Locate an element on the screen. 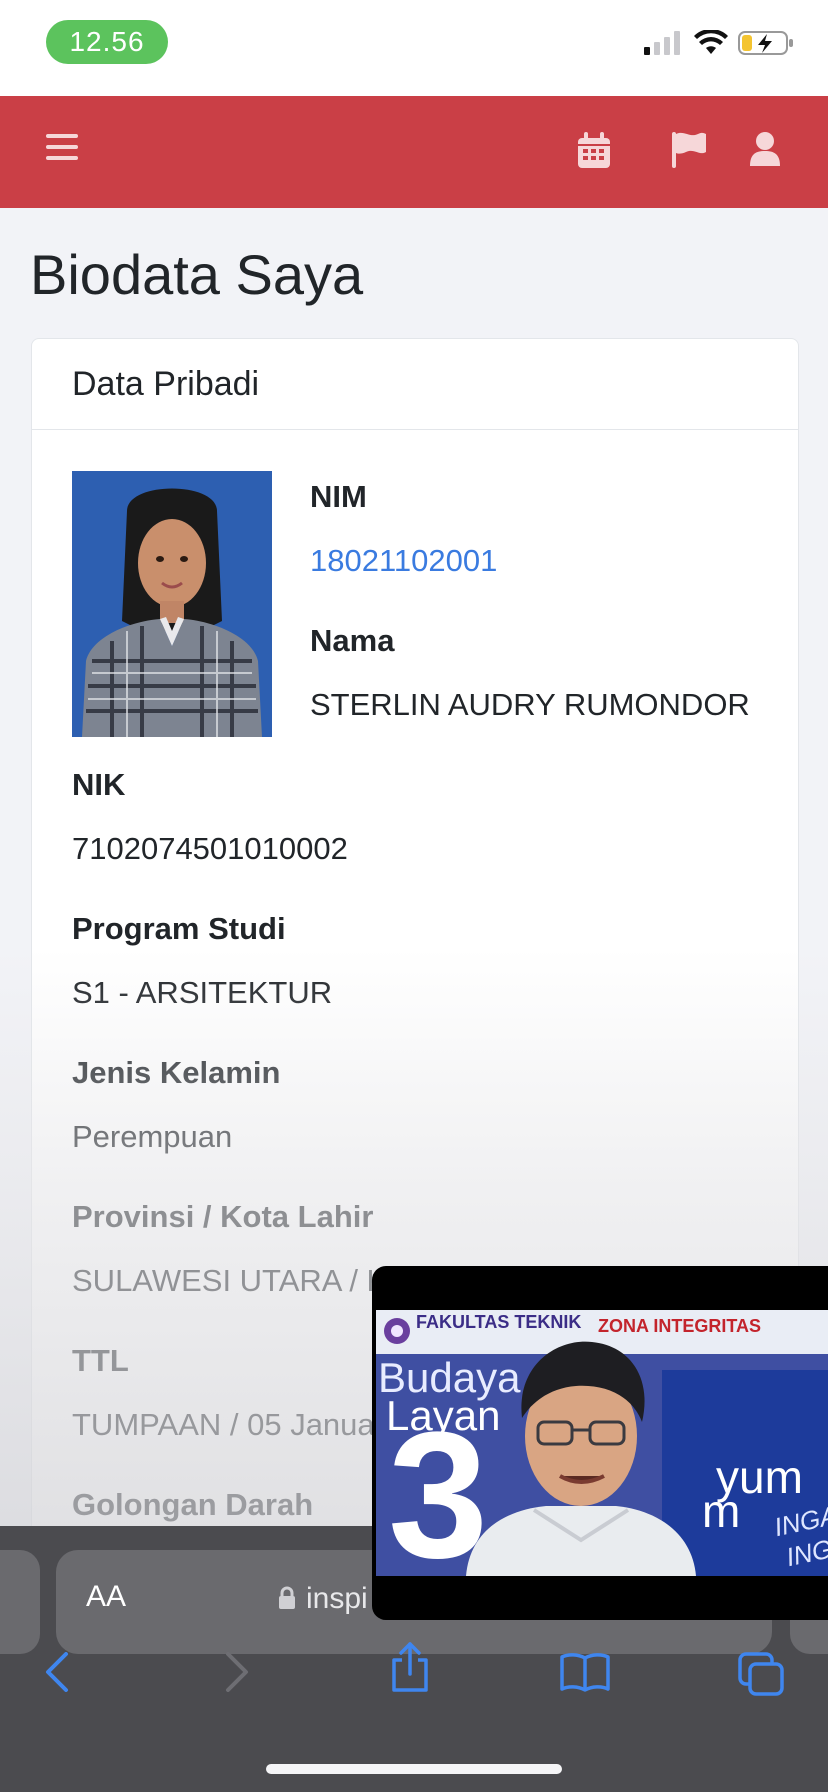 This screenshot has width=828, height=1792. nama-label: Nama is located at coordinates (352, 640).